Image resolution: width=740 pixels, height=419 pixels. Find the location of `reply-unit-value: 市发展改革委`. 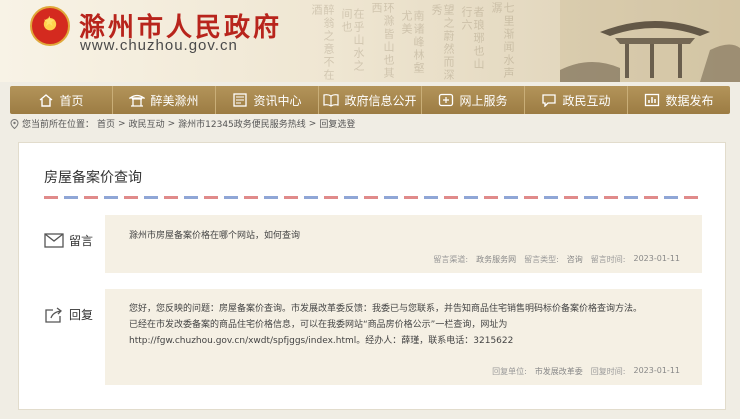

reply-unit-value: 市发展改革委 is located at coordinates (558, 371).